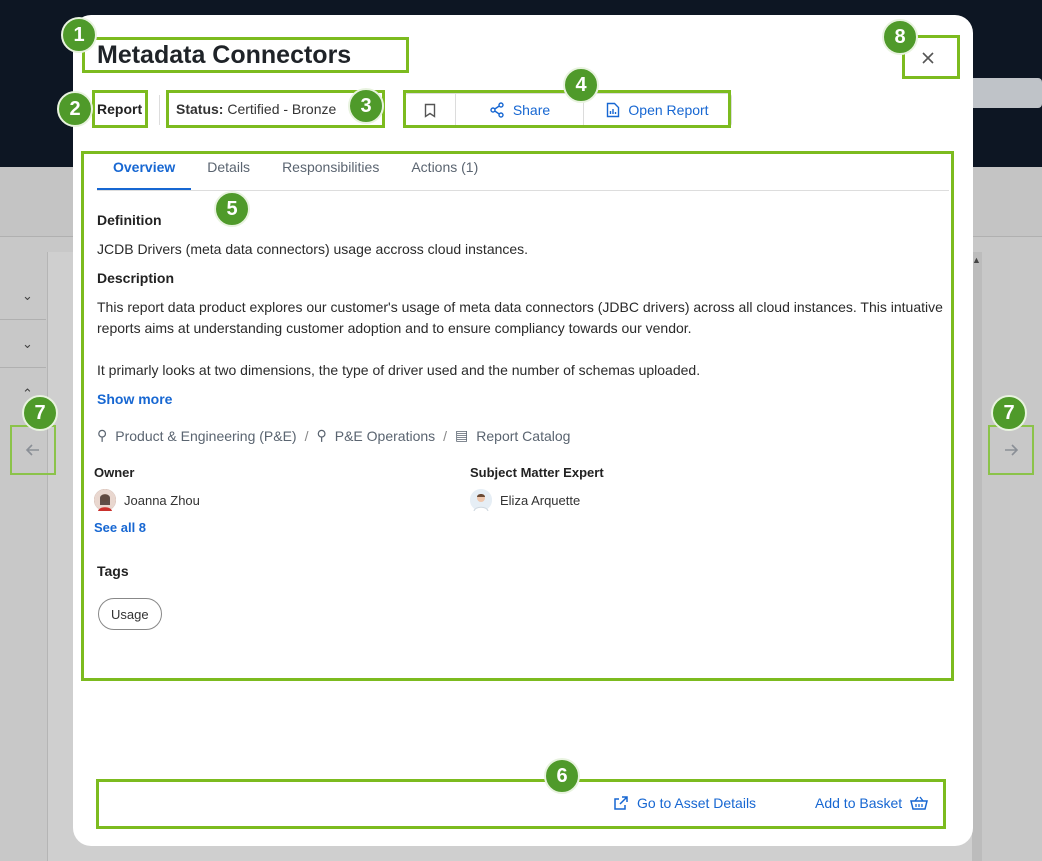  I want to click on sme-name: Eliza Arquette, so click(540, 500).